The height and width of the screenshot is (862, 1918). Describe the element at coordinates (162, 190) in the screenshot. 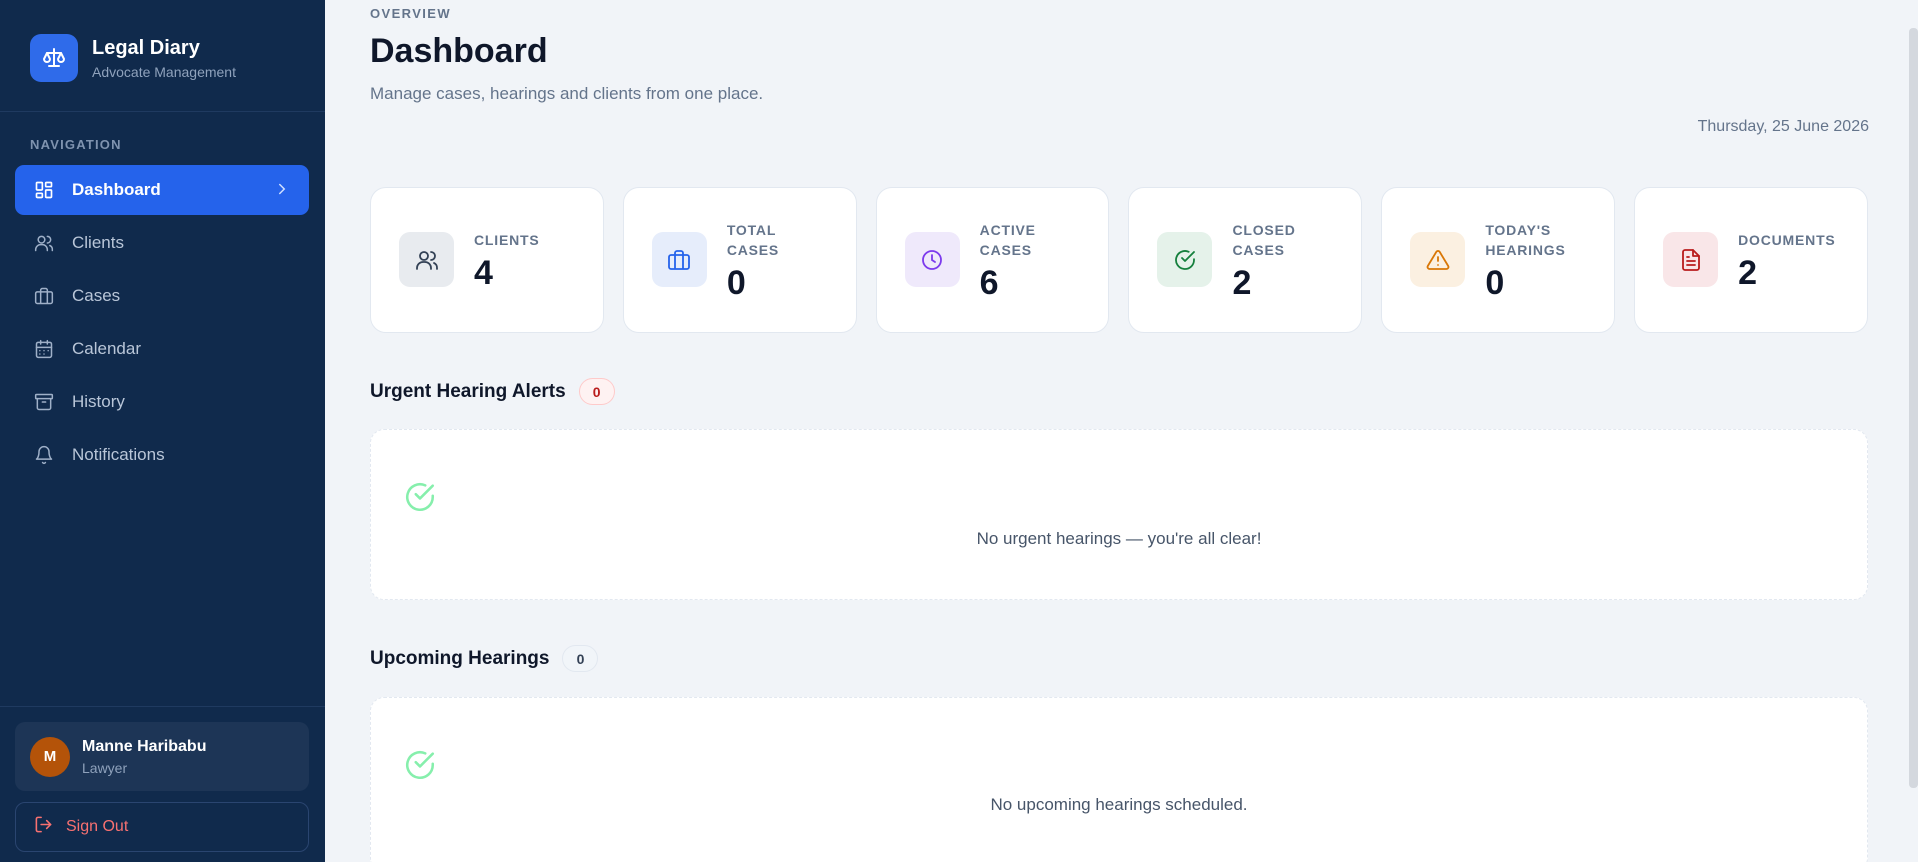

I see `sidebar-item-dashboard: Dashboard` at that location.